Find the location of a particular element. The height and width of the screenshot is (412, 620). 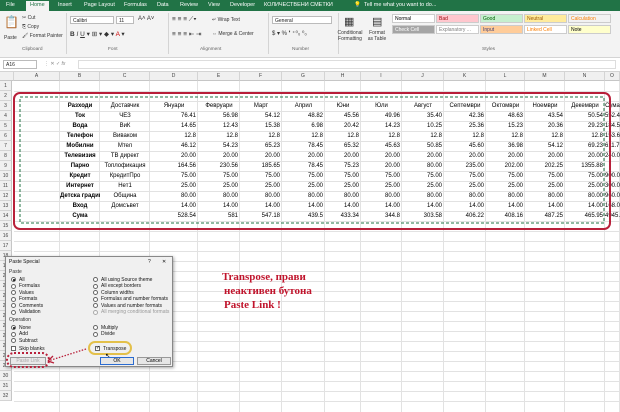

annotation-arrow is located at coordinates (67, 356).